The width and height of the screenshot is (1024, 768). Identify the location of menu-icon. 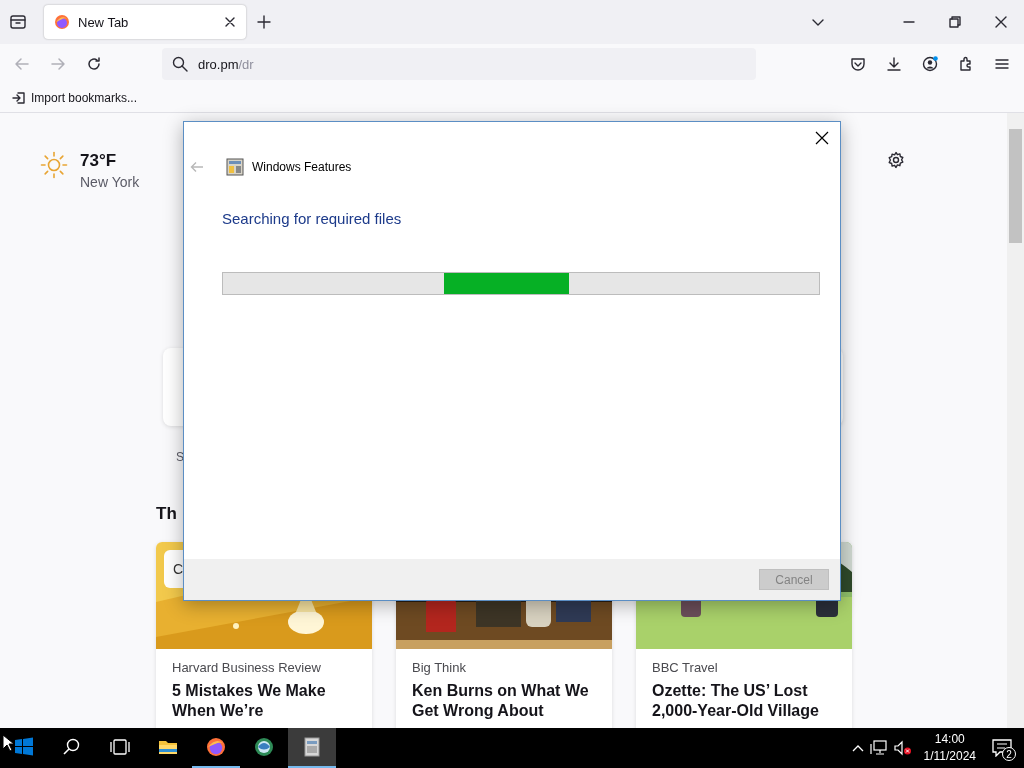
(1002, 64).